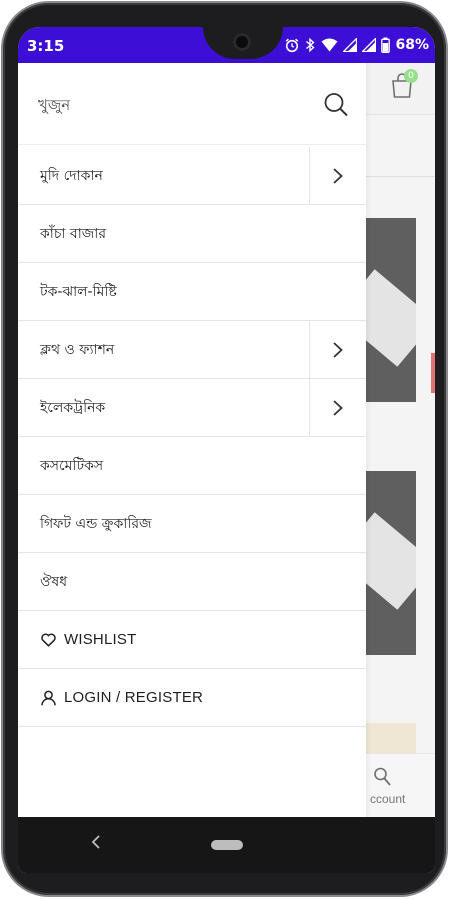 This screenshot has height=900, width=450. Describe the element at coordinates (311, 45) in the screenshot. I see `bluetooth-icon` at that location.